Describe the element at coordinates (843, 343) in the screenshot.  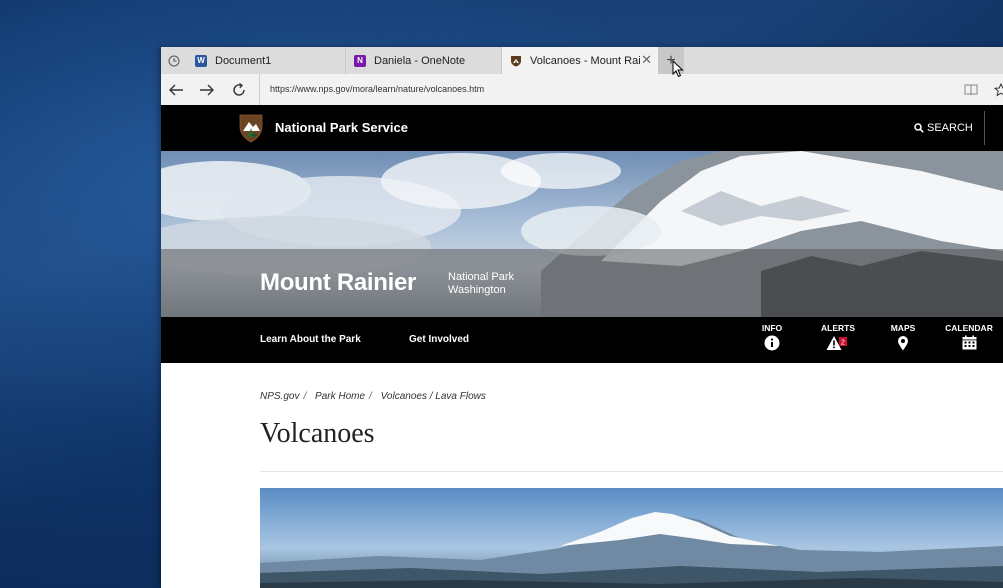
I see `alert-count-badge: 2` at that location.